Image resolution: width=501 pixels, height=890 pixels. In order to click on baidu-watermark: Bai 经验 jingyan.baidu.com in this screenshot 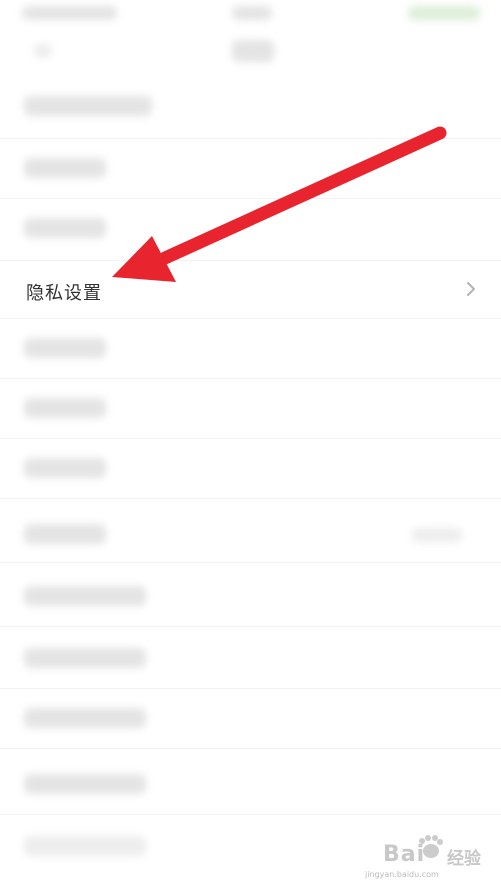, I will do `click(430, 857)`.